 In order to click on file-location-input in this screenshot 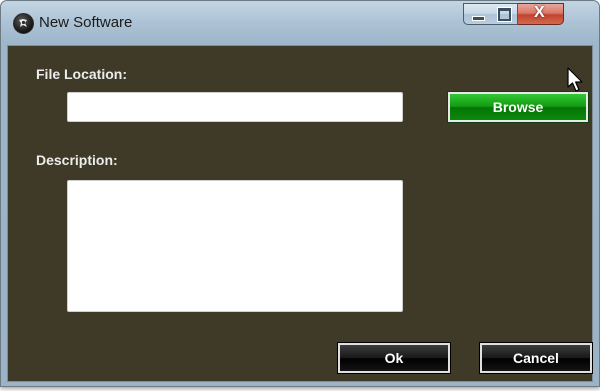, I will do `click(235, 107)`.